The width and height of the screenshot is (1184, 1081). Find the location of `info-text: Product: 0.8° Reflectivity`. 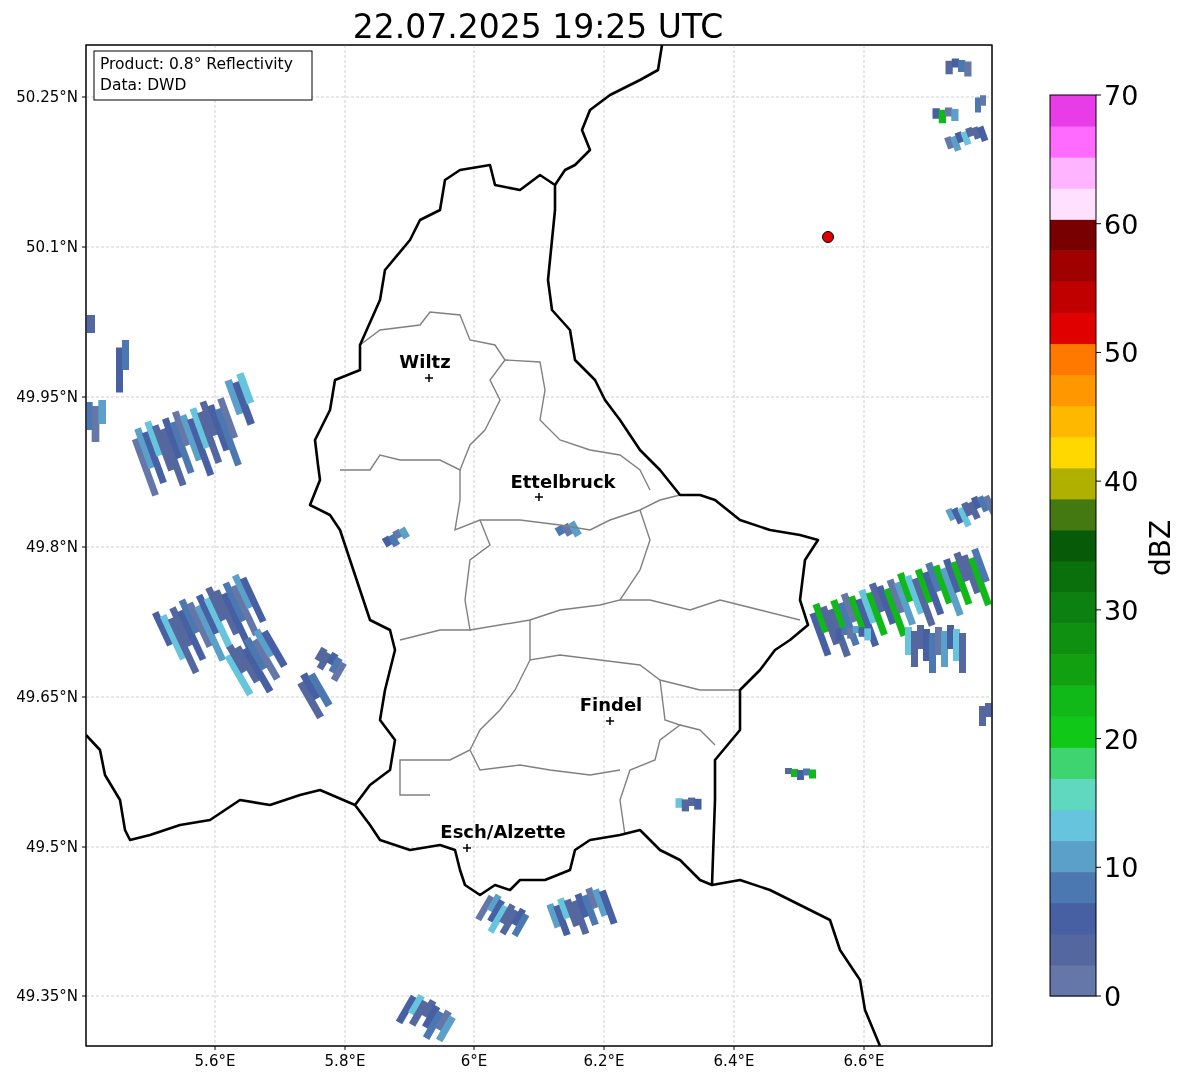

info-text: Product: 0.8° Reflectivity is located at coordinates (196, 64).